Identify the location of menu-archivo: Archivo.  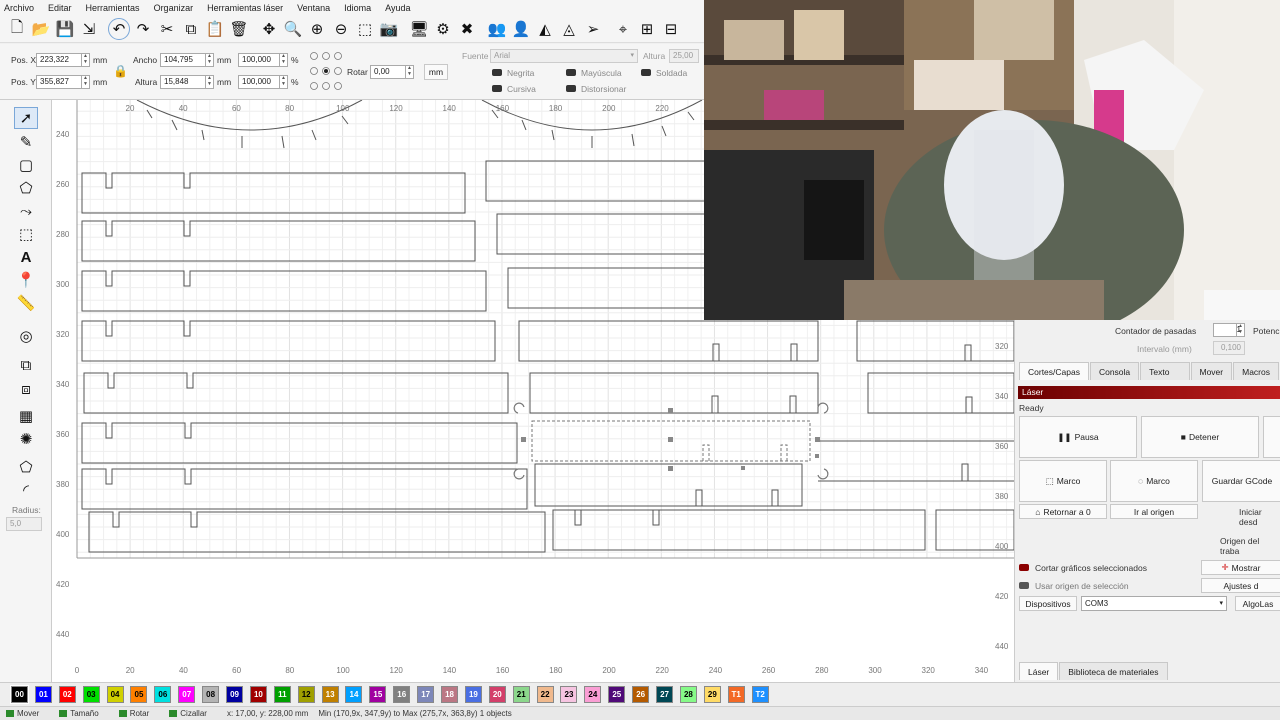
(19, 8).